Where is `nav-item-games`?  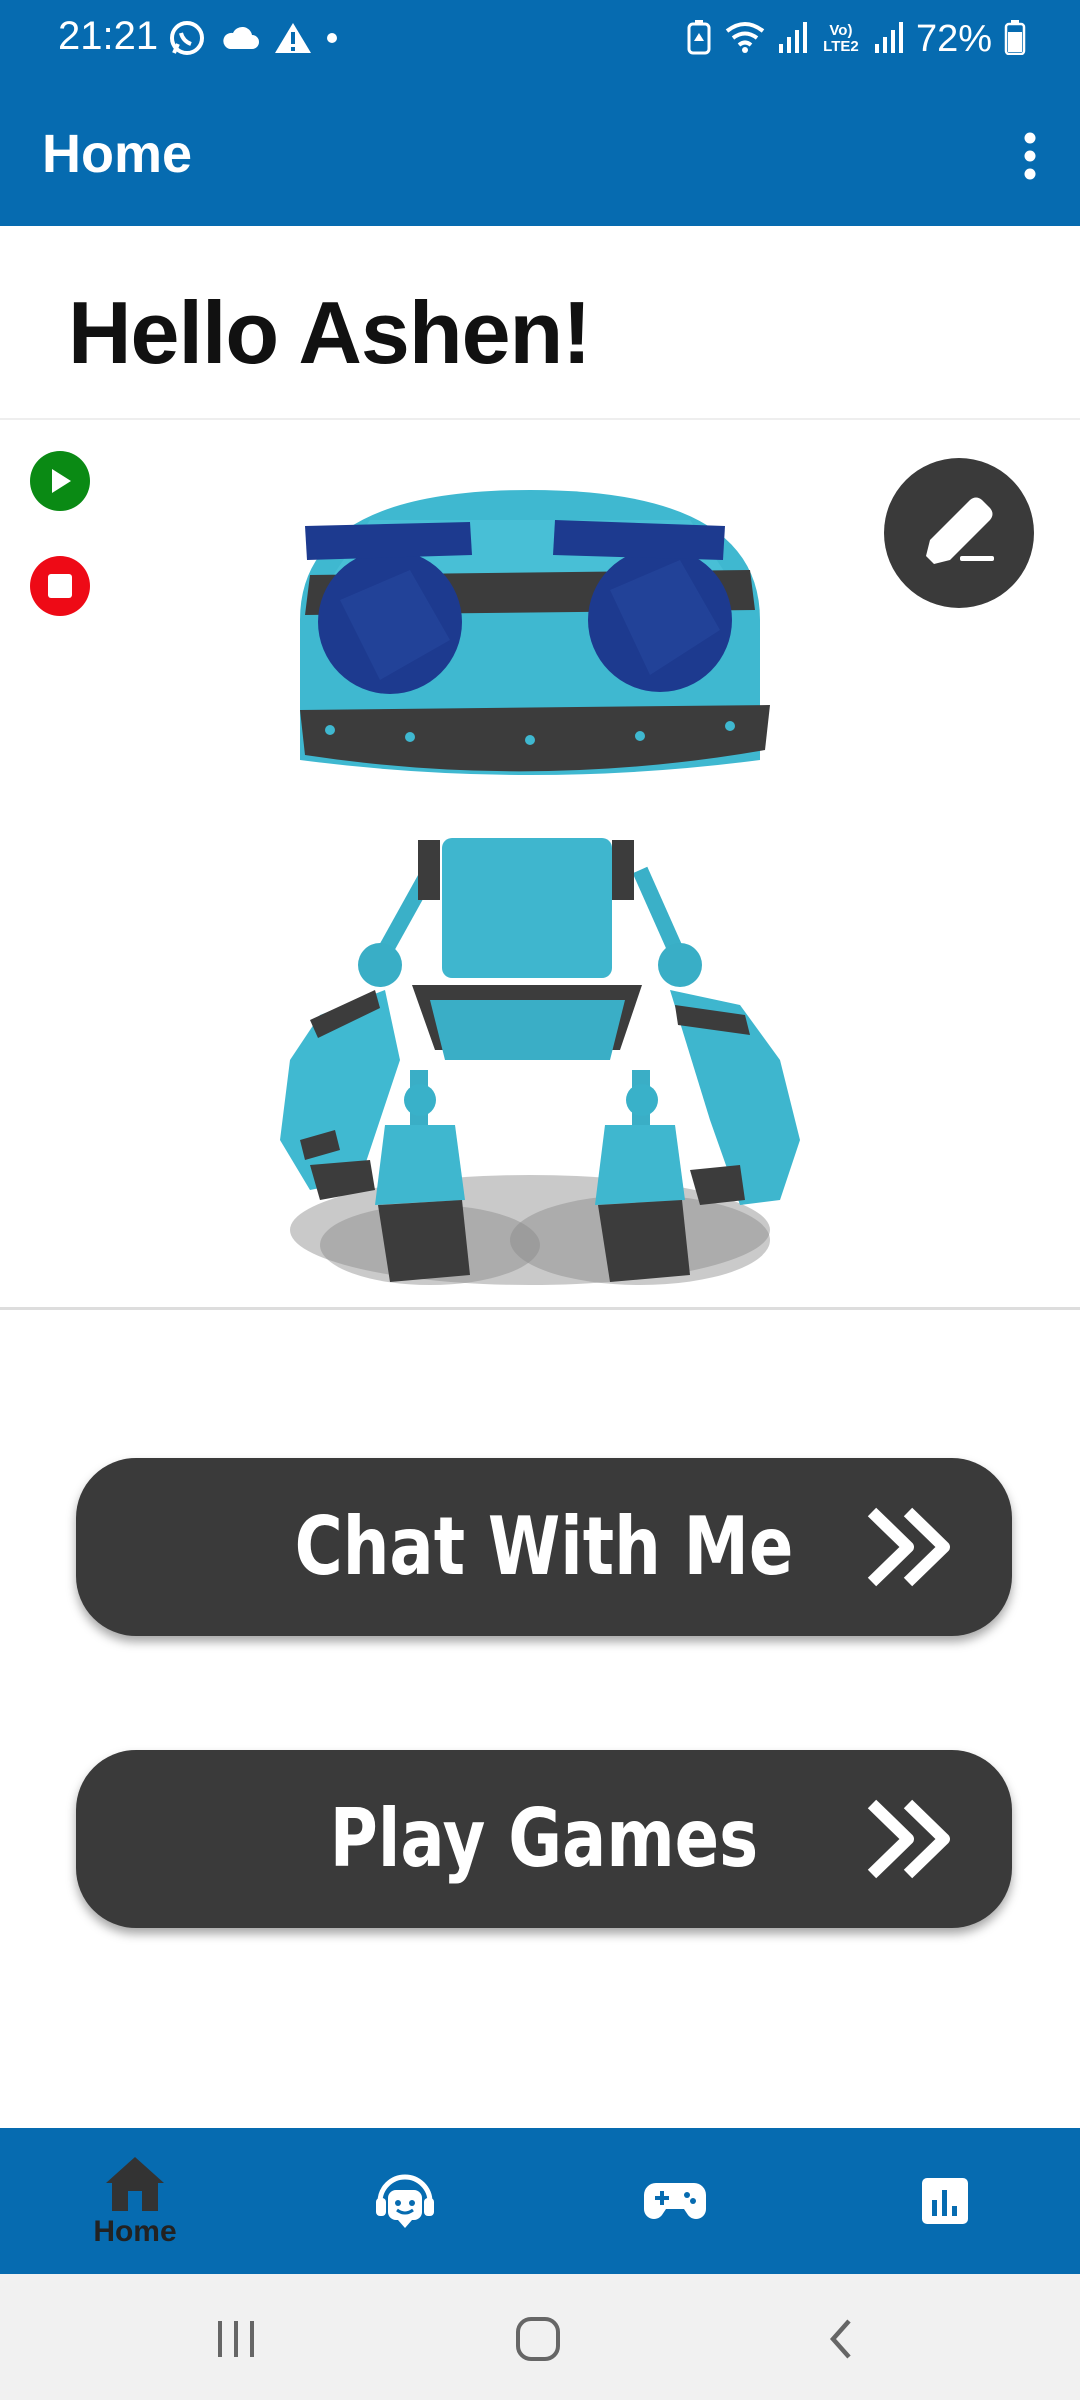 nav-item-games is located at coordinates (675, 2201).